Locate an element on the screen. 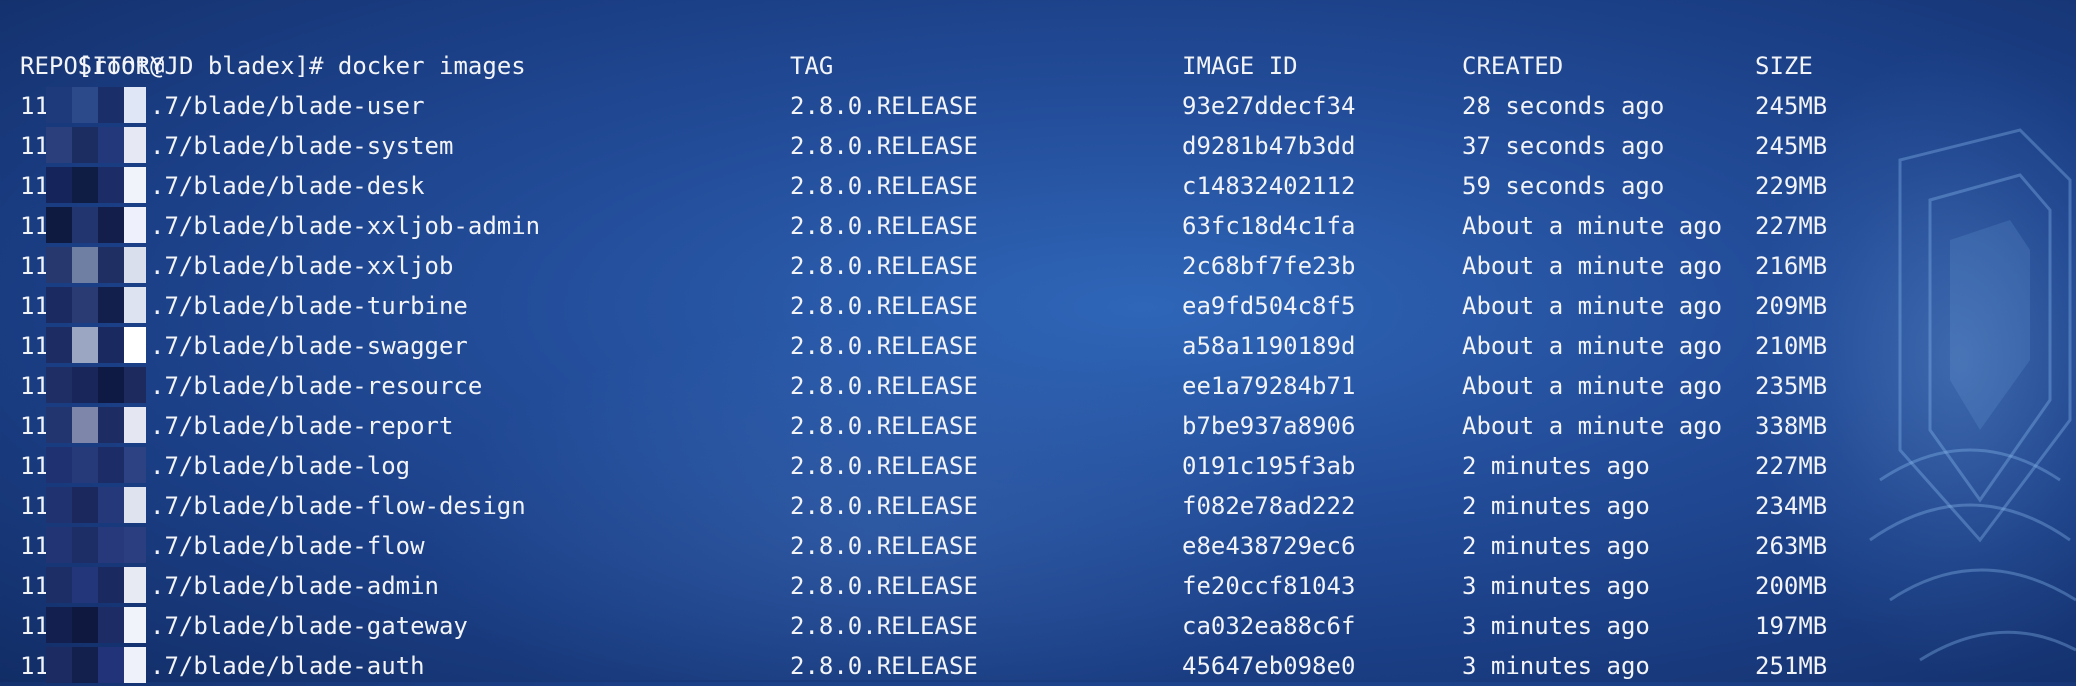  wallpaper-emblem-icon is located at coordinates (1972, 395).